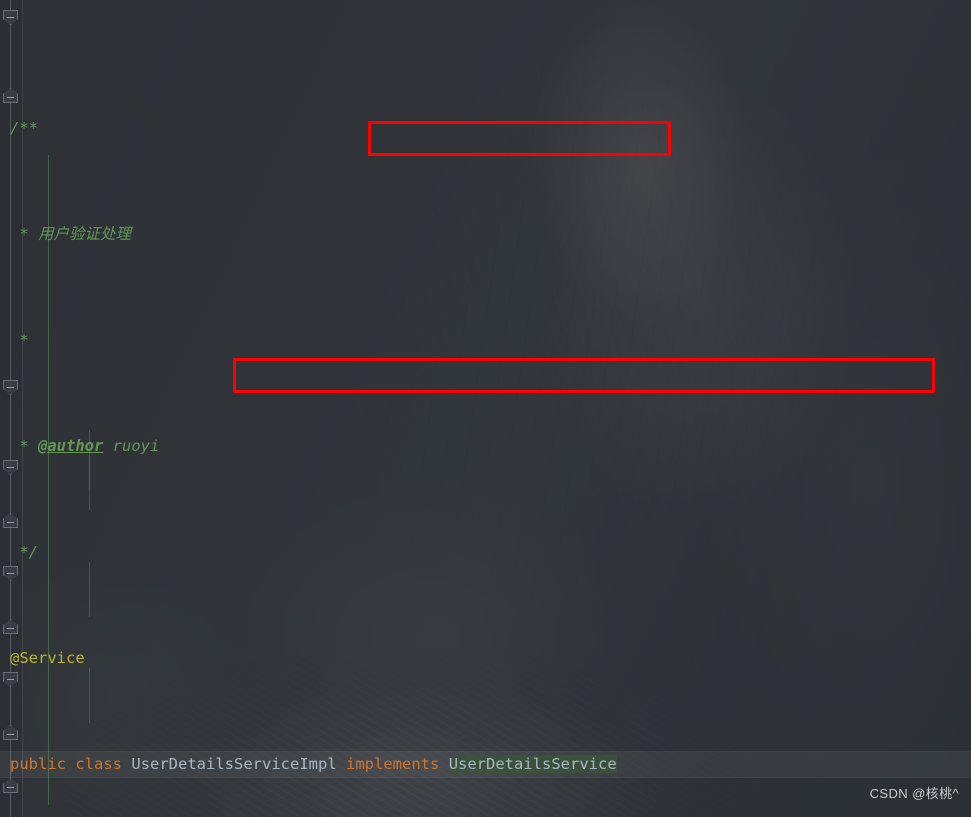 The height and width of the screenshot is (817, 971). What do you see at coordinates (393, 764) in the screenshot?
I see `keyword-implements: implements` at bounding box center [393, 764].